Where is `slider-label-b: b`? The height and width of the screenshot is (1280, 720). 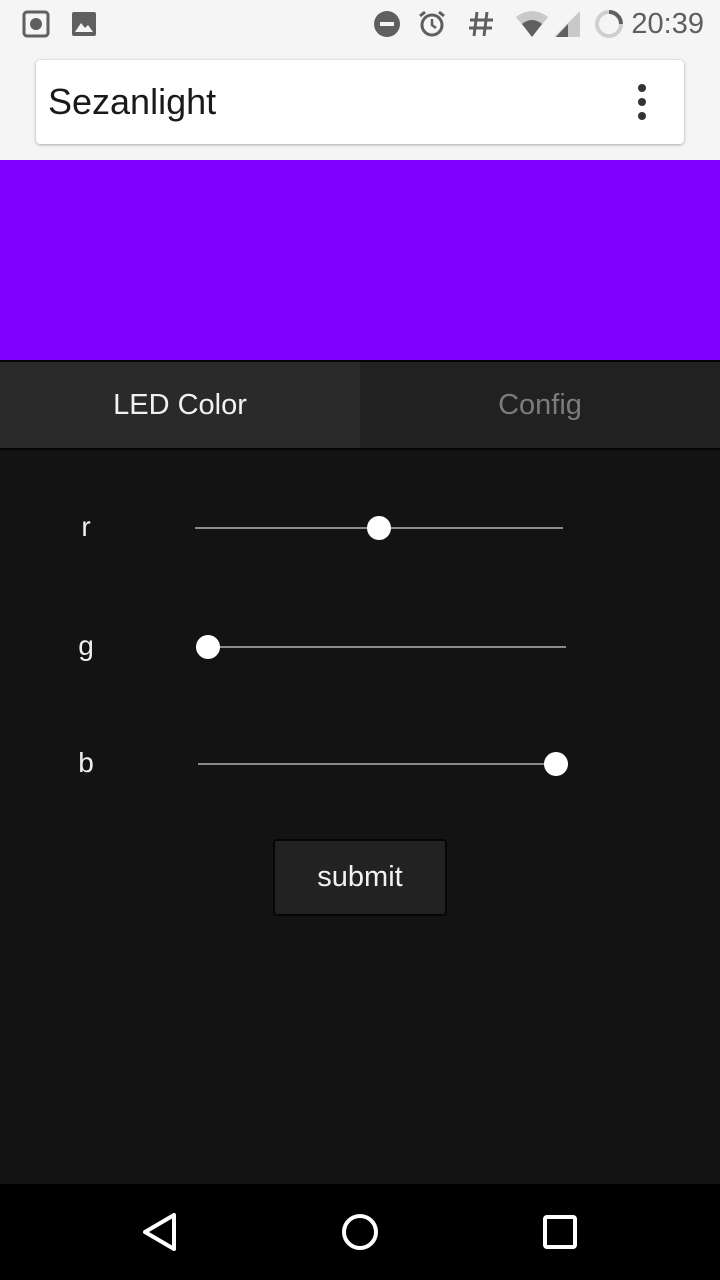
slider-label-b: b is located at coordinates (86, 762).